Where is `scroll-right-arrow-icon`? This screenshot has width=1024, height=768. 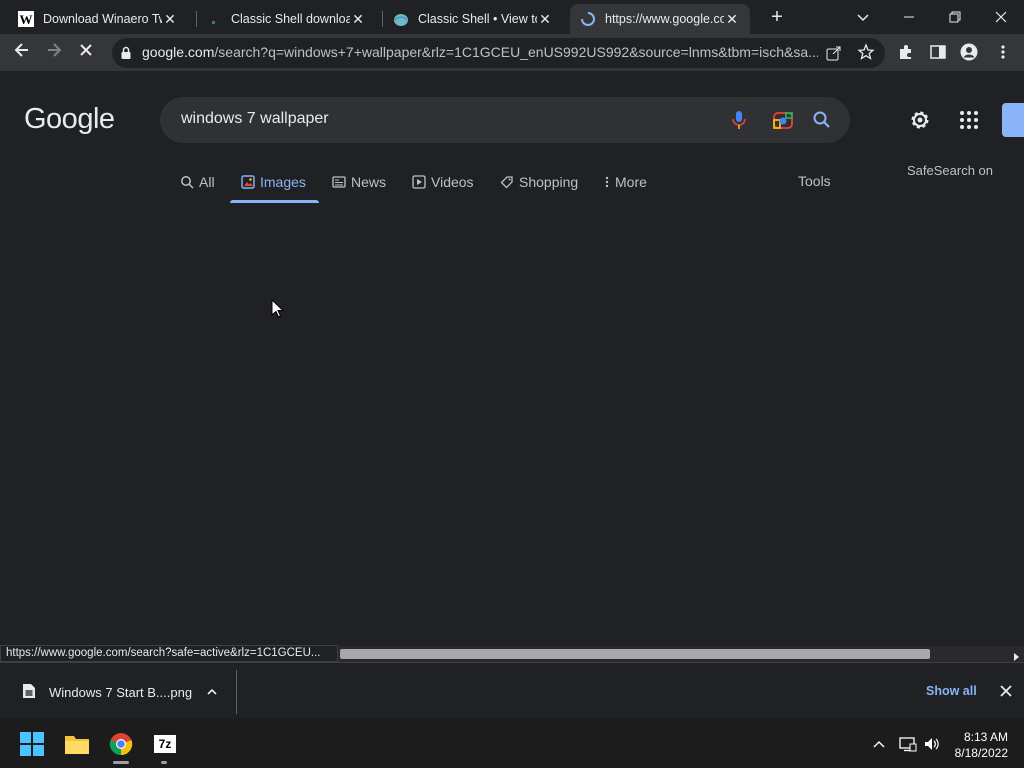 scroll-right-arrow-icon is located at coordinates (1016, 655).